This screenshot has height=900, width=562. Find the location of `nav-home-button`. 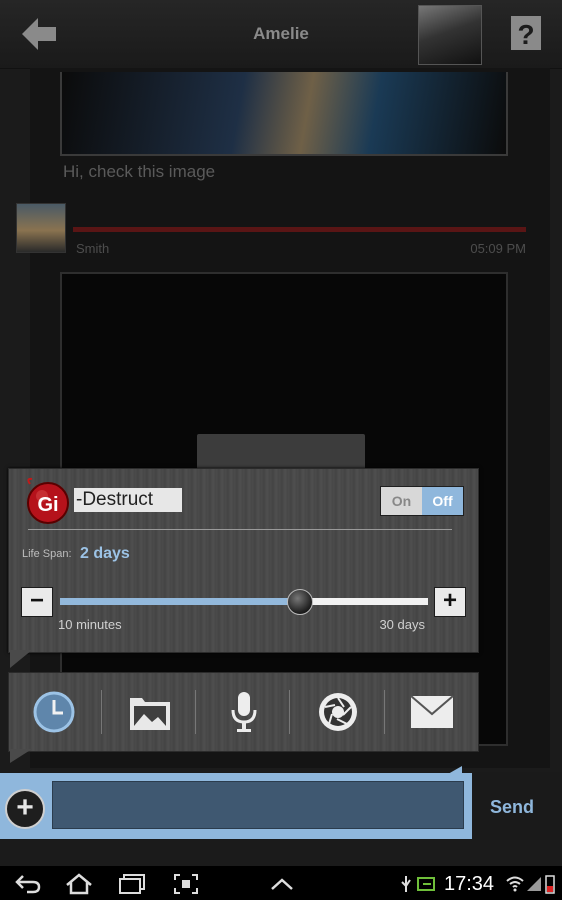

nav-home-button is located at coordinates (79, 884).